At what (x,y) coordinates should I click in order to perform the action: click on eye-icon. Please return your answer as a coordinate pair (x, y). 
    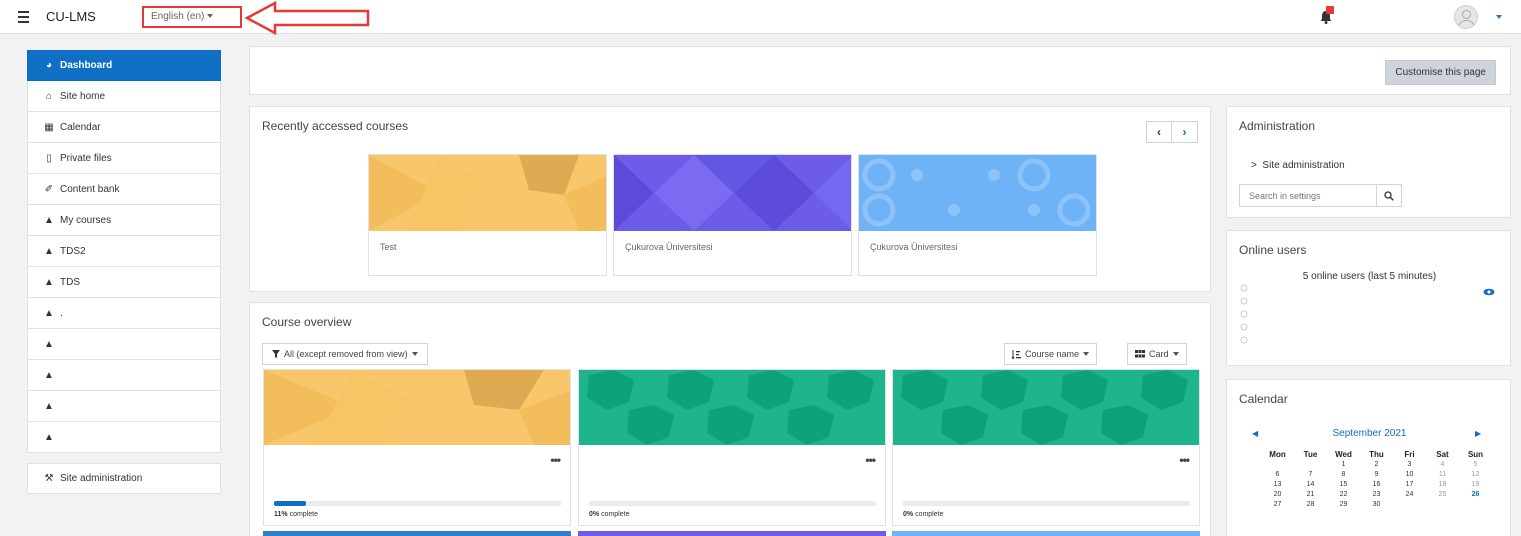
    Looking at the image, I should click on (1489, 292).